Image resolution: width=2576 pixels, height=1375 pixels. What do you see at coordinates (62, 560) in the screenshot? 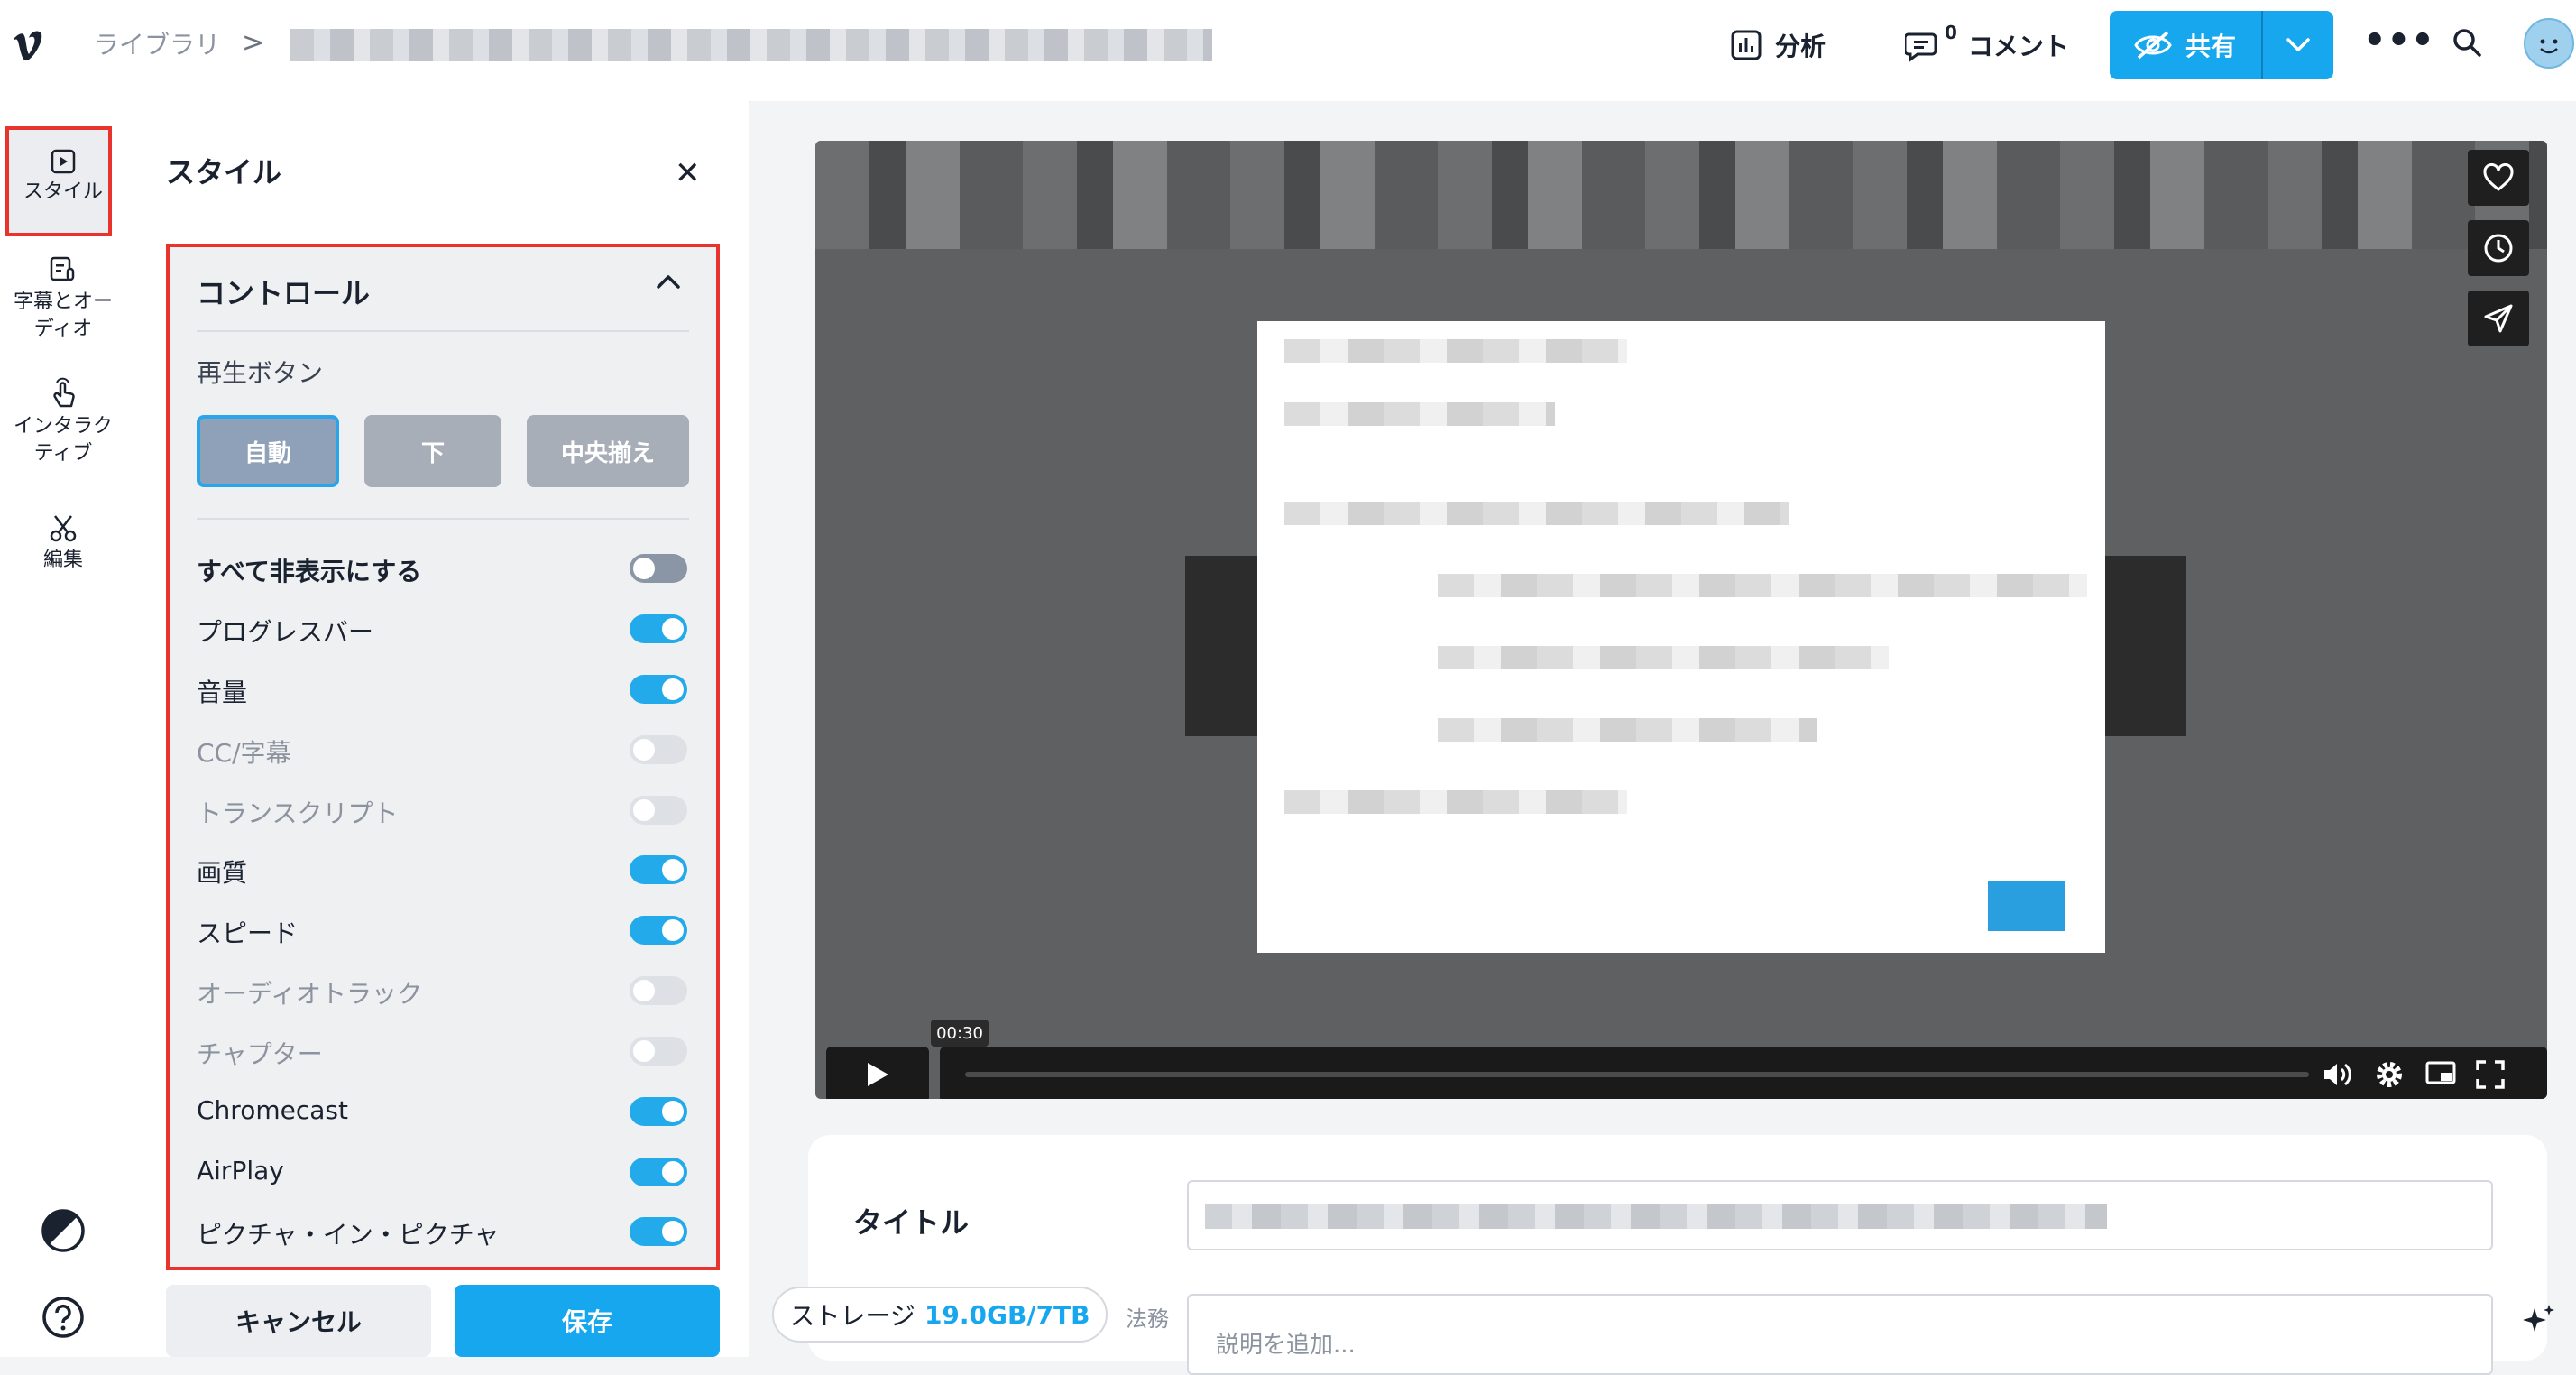
I see `rail-item-label: 編集` at bounding box center [62, 560].